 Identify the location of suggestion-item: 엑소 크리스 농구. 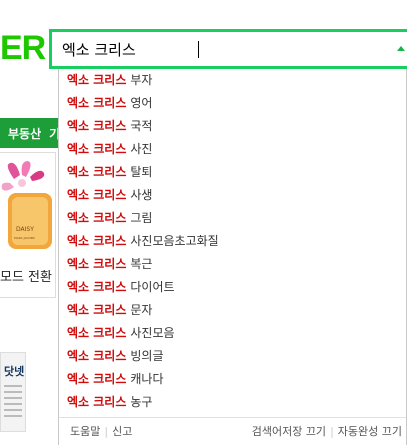
(232, 402).